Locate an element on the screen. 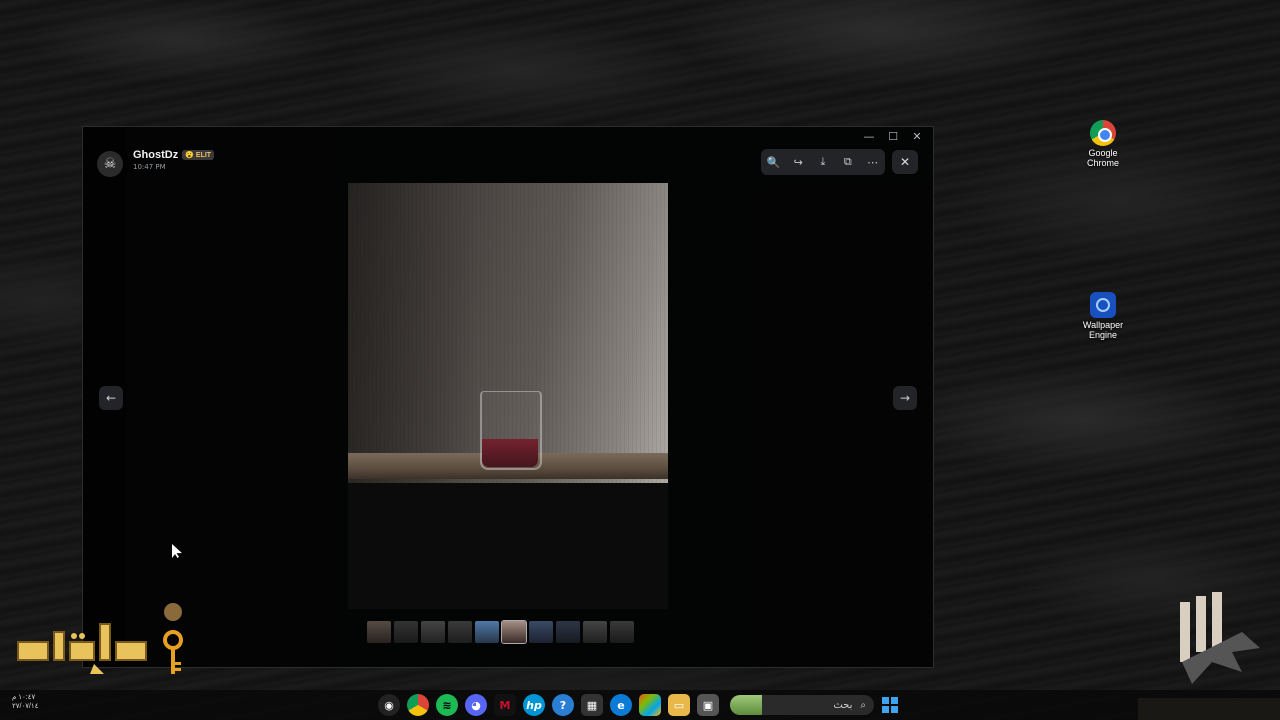 The image size is (1280, 720). channel-logo-left is located at coordinates (89, 649).